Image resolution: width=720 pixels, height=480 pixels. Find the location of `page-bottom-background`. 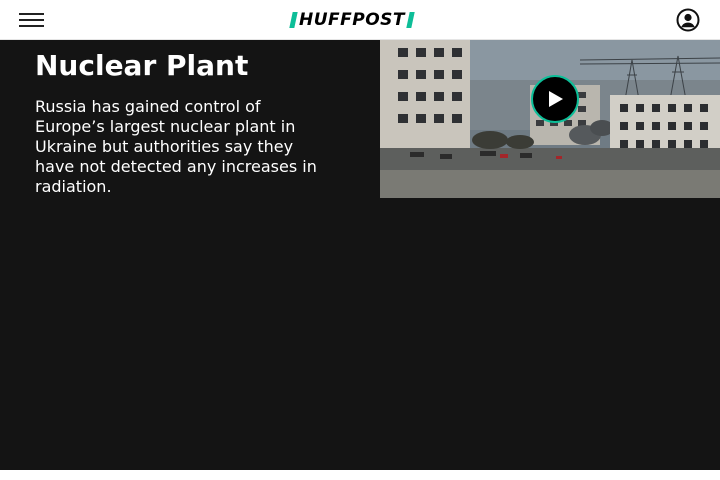

page-bottom-background is located at coordinates (360, 475).